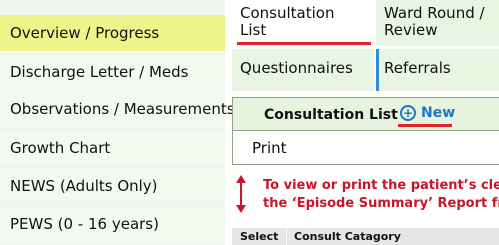 The height and width of the screenshot is (245, 499). What do you see at coordinates (60, 148) in the screenshot?
I see `sidebar-item-label: Growth Chart` at bounding box center [60, 148].